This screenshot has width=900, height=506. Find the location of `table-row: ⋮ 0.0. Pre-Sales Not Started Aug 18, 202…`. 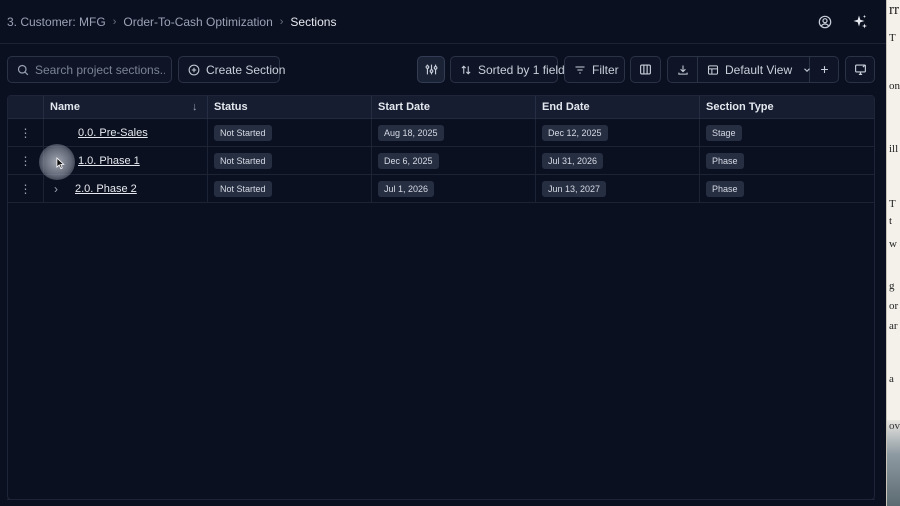

table-row: ⋮ 0.0. Pre-Sales Not Started Aug 18, 202… is located at coordinates (441, 133).